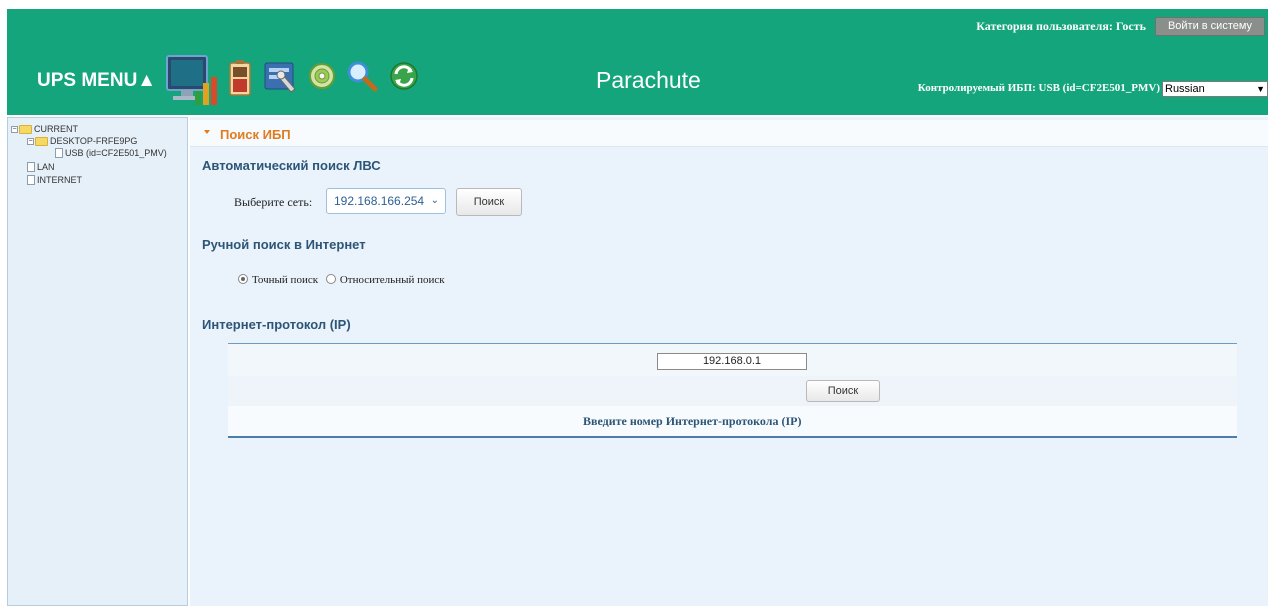 Image resolution: width=1268 pixels, height=606 pixels. What do you see at coordinates (322, 76) in the screenshot?
I see `disc-icon` at bounding box center [322, 76].